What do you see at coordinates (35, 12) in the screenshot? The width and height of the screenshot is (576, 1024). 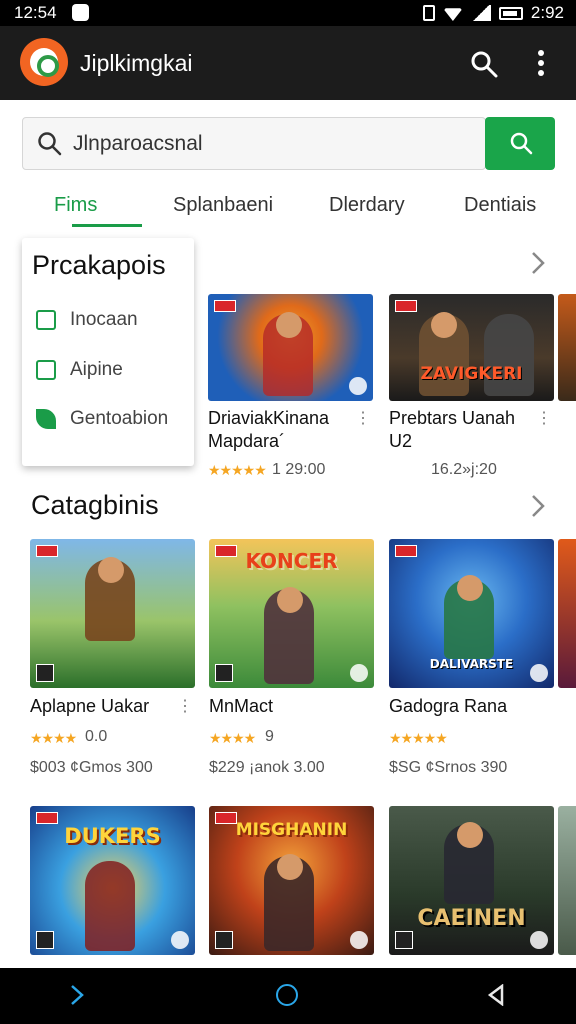 I see `status-time: 12:54` at bounding box center [35, 12].